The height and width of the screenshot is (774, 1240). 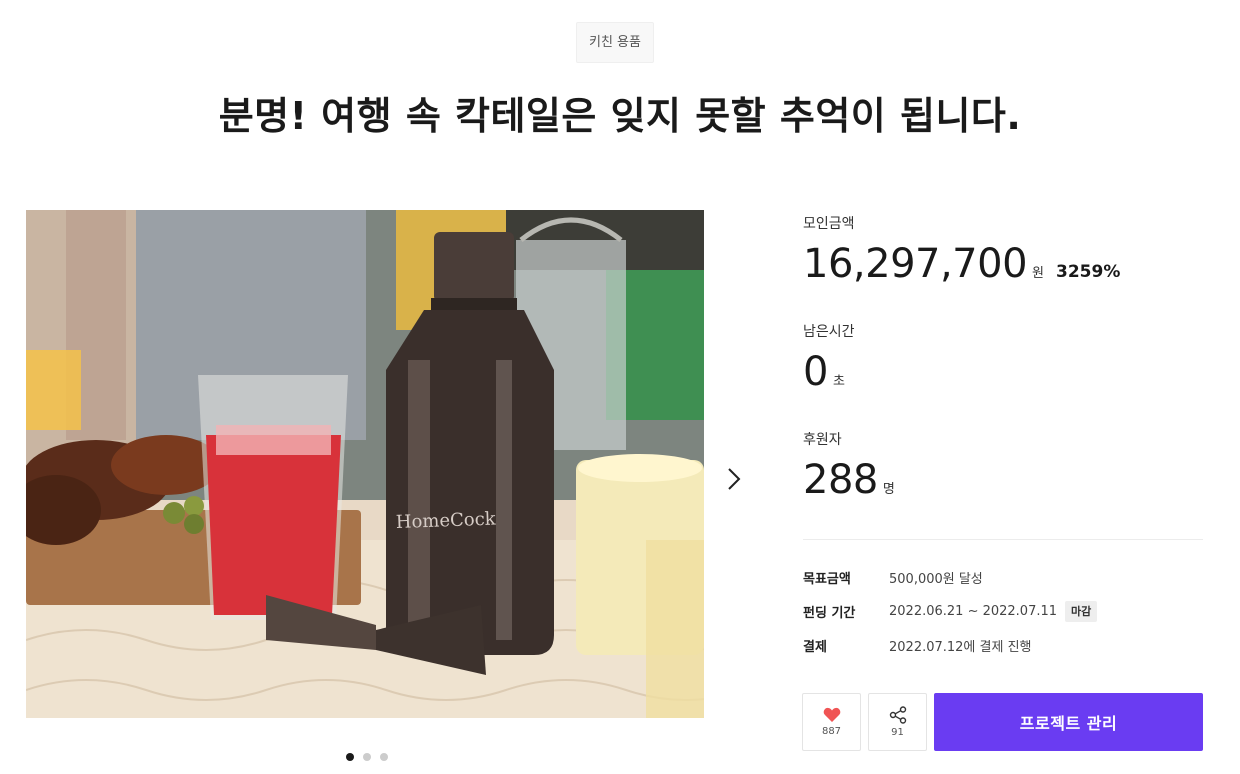 What do you see at coordinates (838, 381) in the screenshot?
I see `remaining-unit: 초` at bounding box center [838, 381].